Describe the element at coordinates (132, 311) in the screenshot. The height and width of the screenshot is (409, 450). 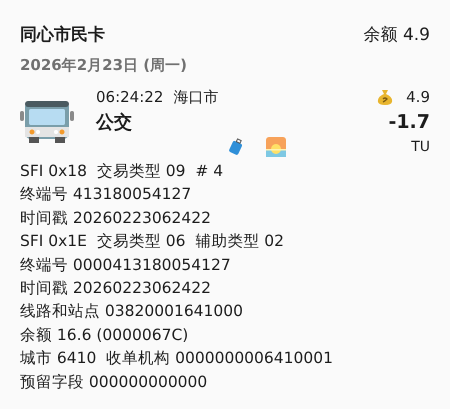
I see `detail-line: 线路和站点 03820001641000` at that location.